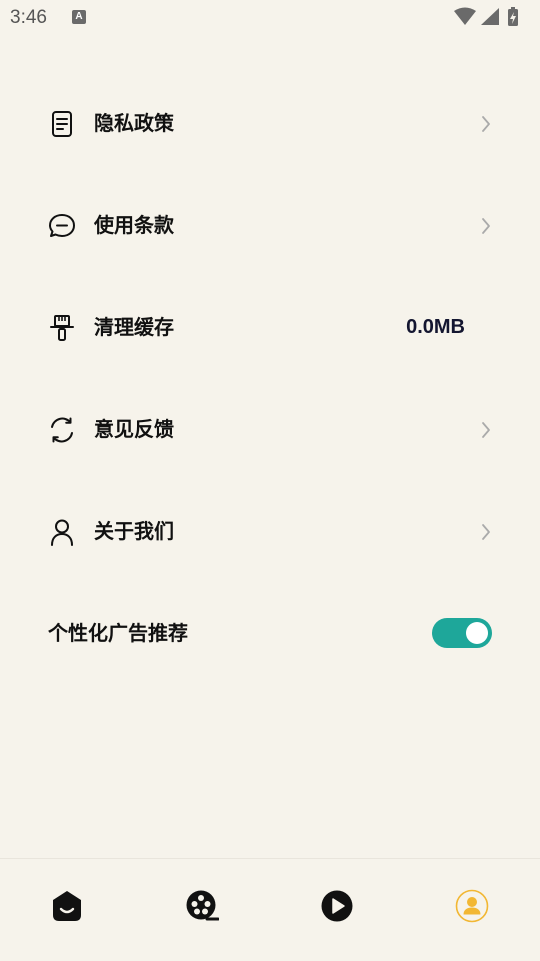 The image size is (540, 961). What do you see at coordinates (270, 909) in the screenshot?
I see `bottom-nav` at bounding box center [270, 909].